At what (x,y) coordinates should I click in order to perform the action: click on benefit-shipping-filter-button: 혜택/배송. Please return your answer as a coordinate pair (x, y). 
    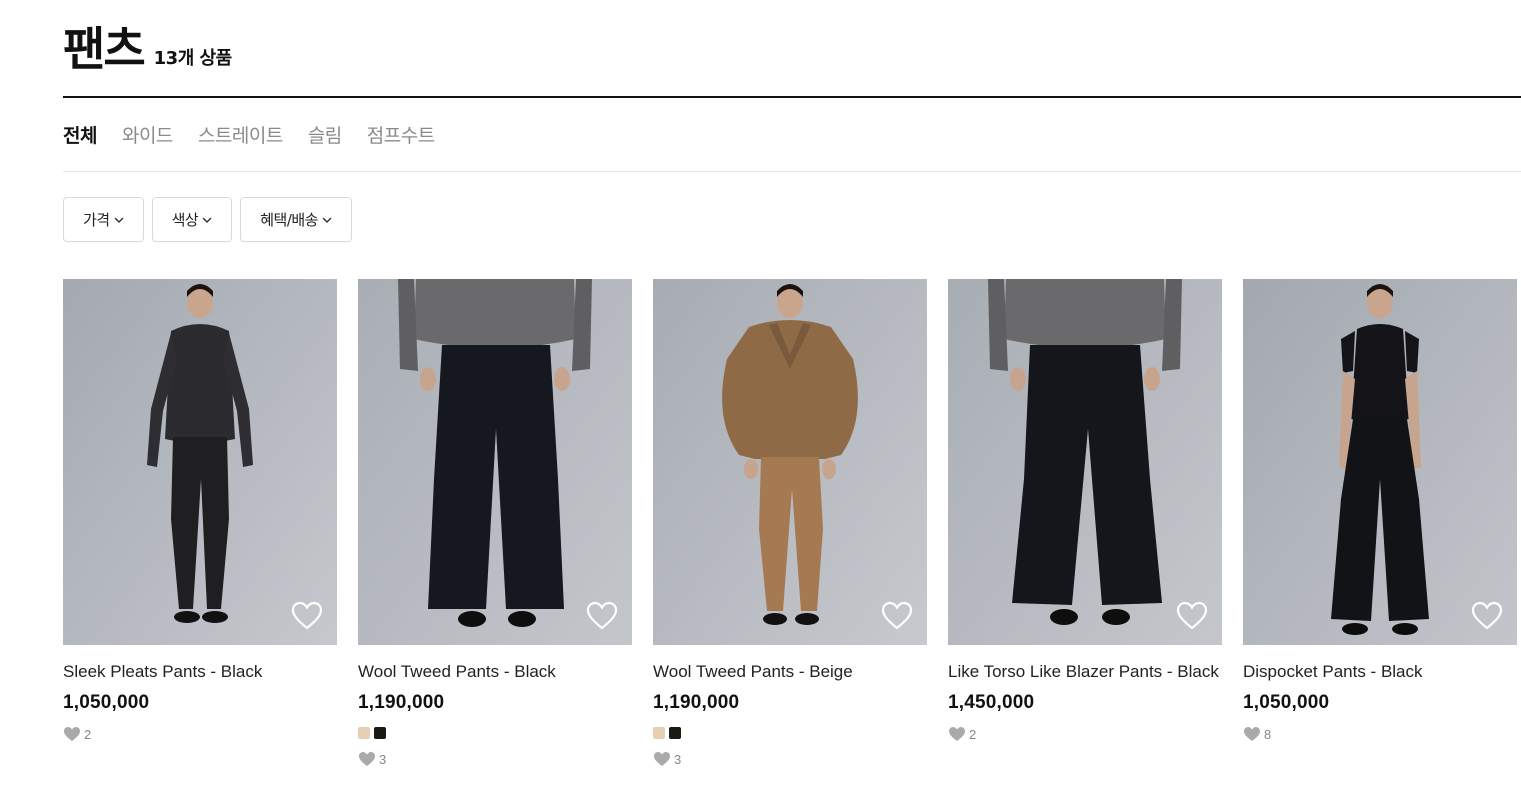
    Looking at the image, I should click on (296, 219).